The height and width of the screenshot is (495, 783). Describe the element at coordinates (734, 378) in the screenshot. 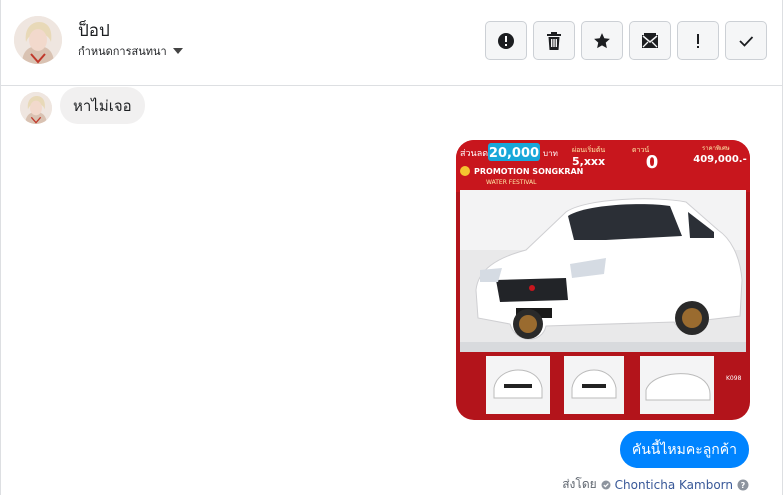

I see `model-code: K098` at that location.